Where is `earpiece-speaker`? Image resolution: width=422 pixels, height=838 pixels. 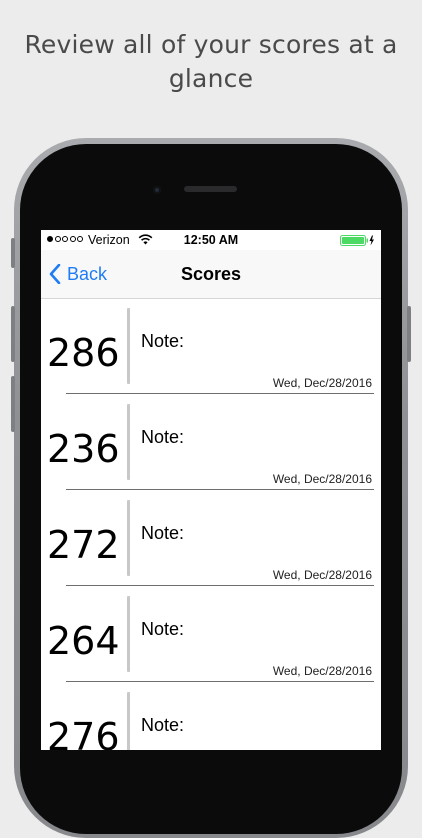 earpiece-speaker is located at coordinates (210, 189).